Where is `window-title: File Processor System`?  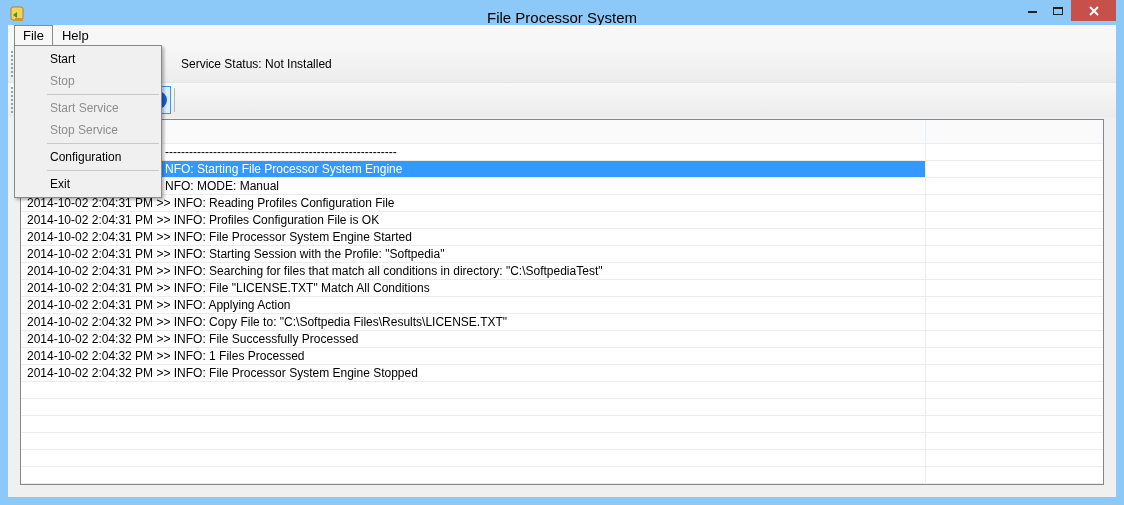
window-title: File Processor System is located at coordinates (561, 18).